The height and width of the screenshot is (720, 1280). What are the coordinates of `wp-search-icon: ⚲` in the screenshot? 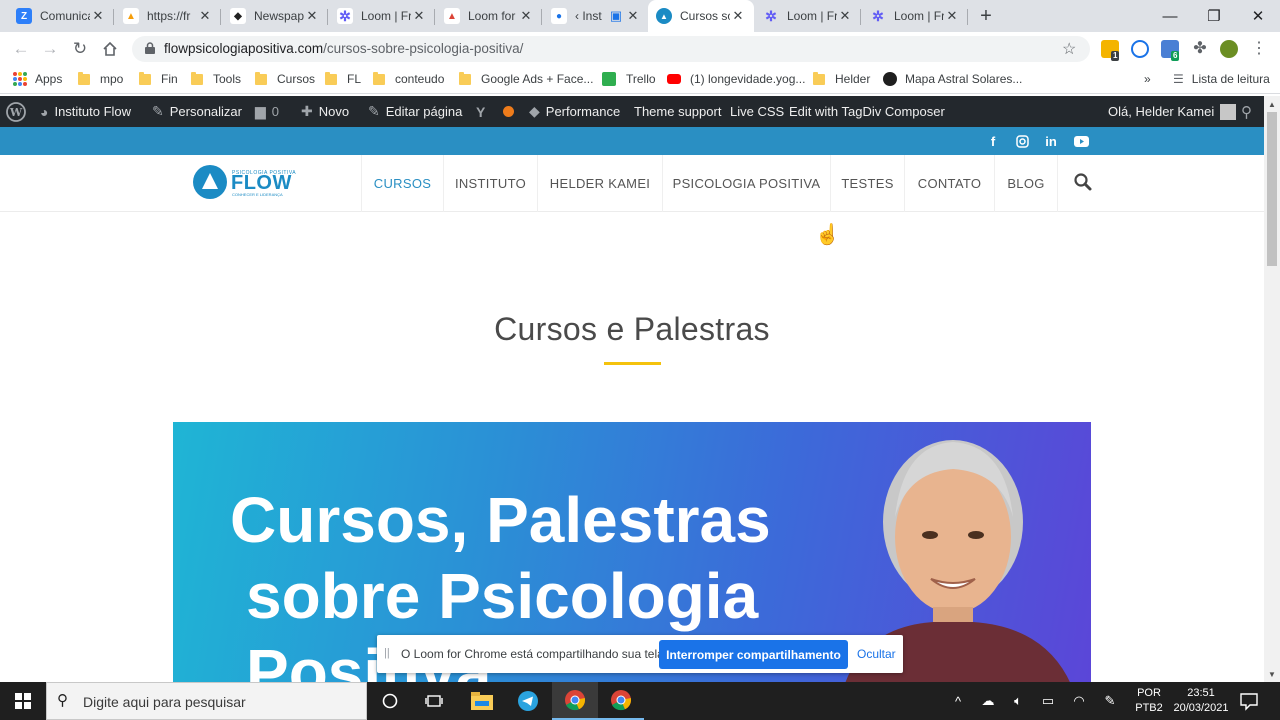 It's located at (1246, 111).